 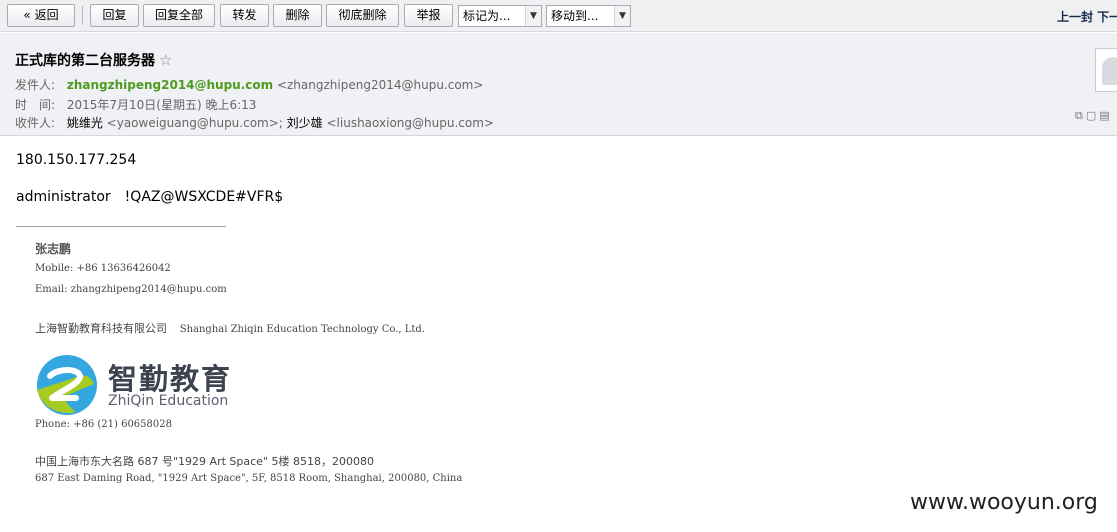 What do you see at coordinates (170, 379) in the screenshot?
I see `logo-text-cn: 智勤教育` at bounding box center [170, 379].